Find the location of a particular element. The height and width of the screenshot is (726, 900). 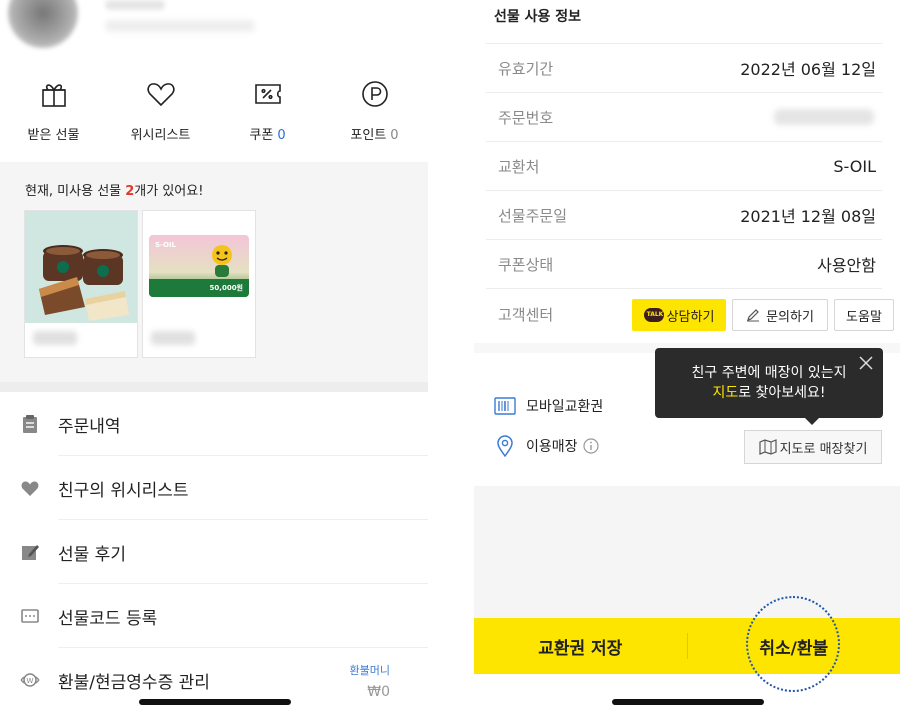

menu-label: 주문내역 is located at coordinates (89, 426).